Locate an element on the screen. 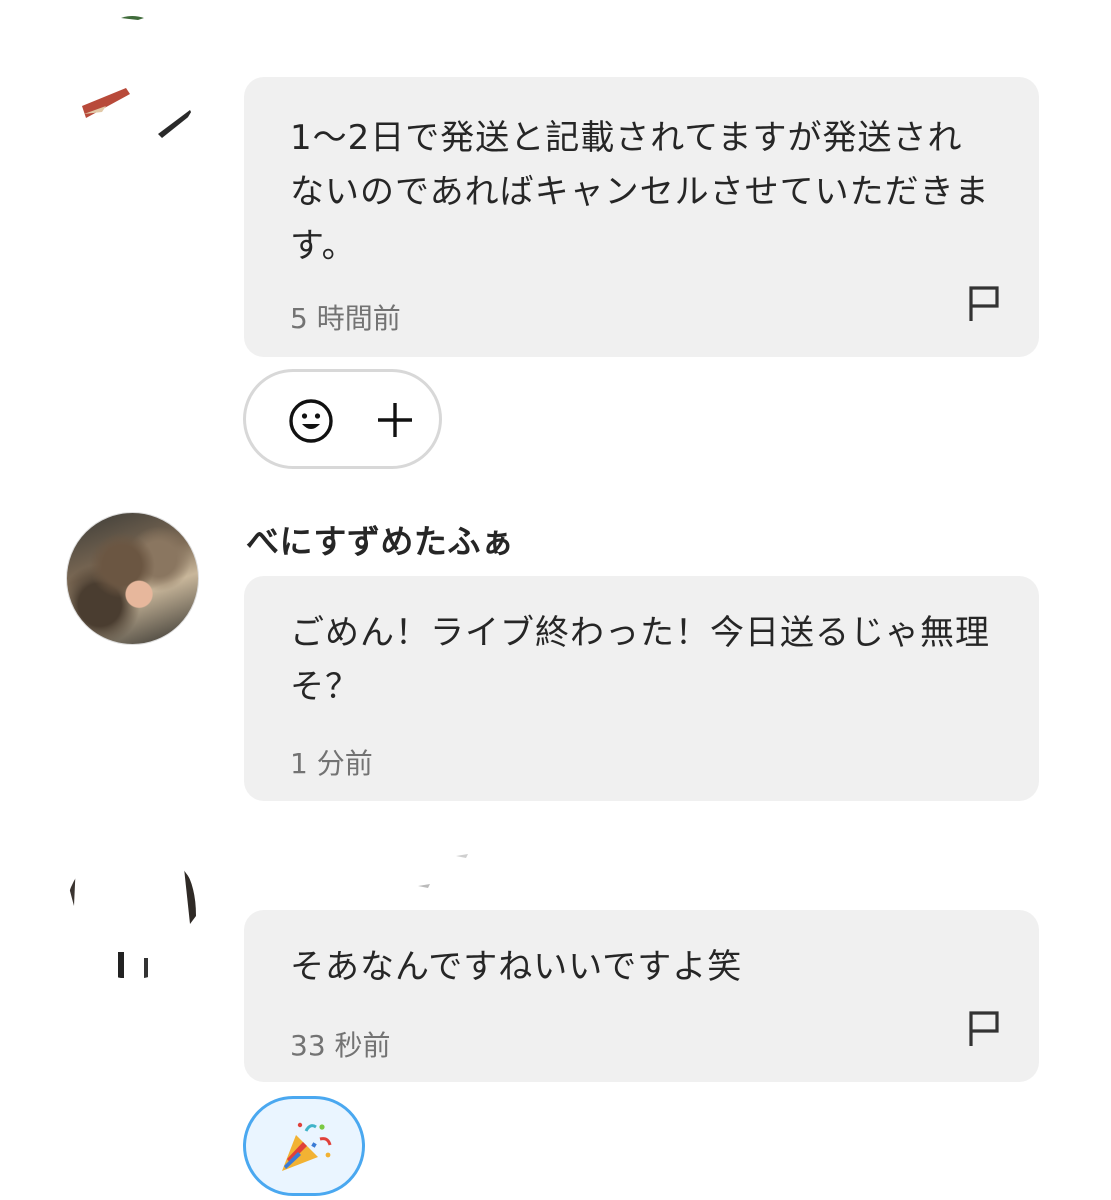 The width and height of the screenshot is (1111, 1200). reaction-pill is located at coordinates (304, 1146).